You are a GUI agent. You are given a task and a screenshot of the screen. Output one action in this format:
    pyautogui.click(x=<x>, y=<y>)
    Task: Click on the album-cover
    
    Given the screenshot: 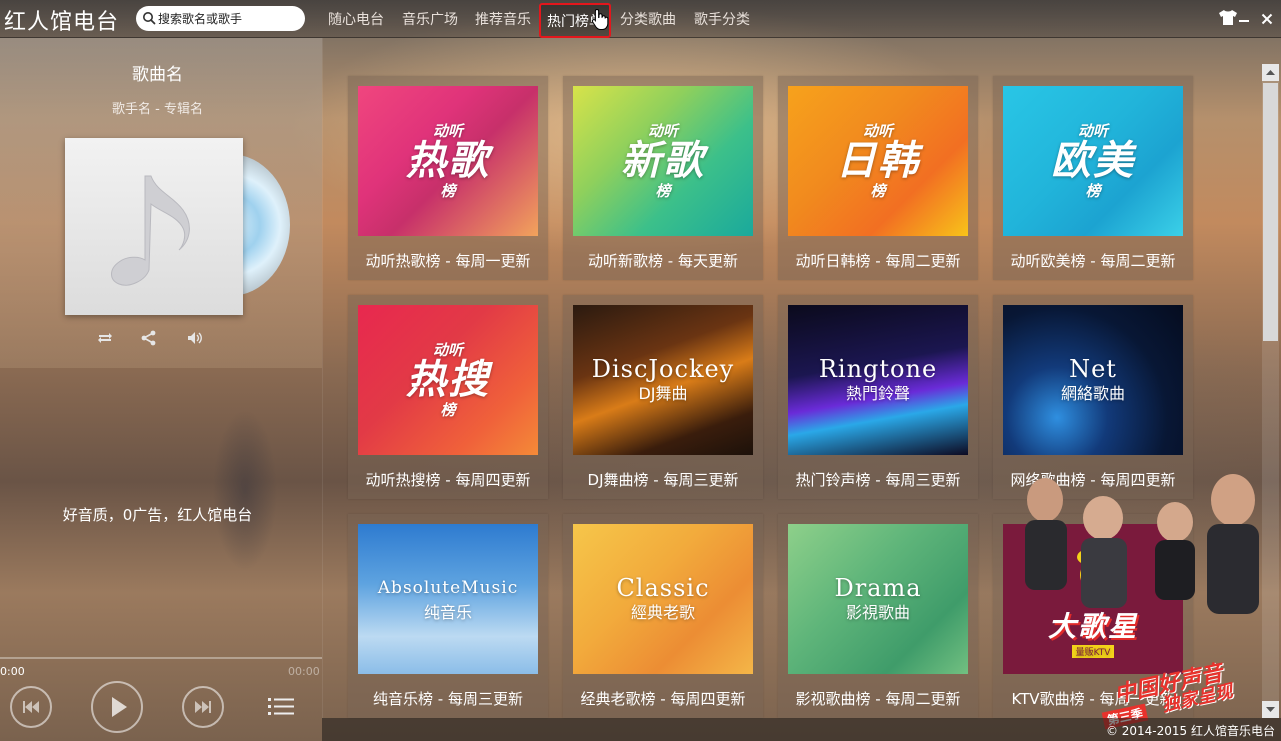 What is the action you would take?
    pyautogui.click(x=154, y=226)
    